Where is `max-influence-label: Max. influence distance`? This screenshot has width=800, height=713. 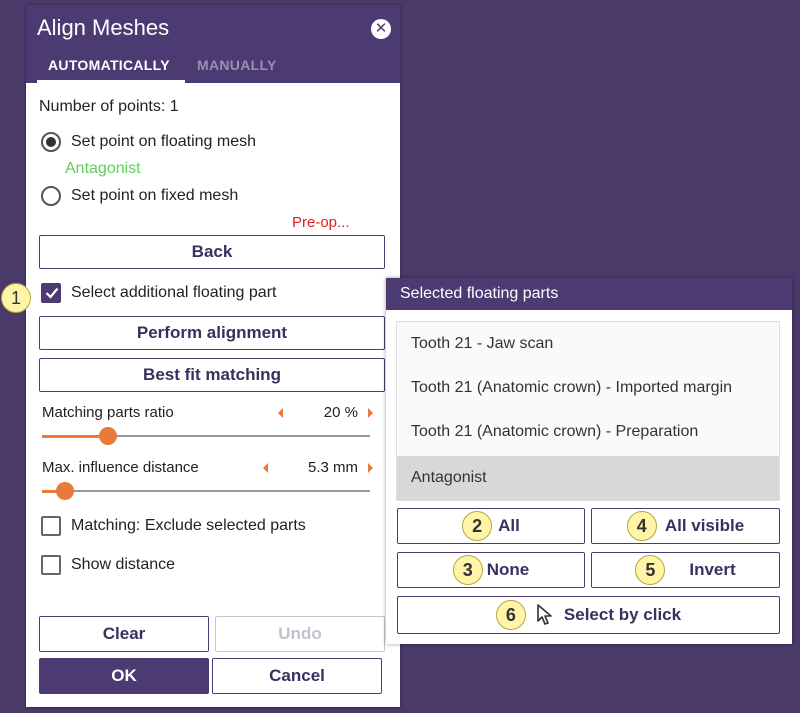
max-influence-label: Max. influence distance is located at coordinates (120, 467).